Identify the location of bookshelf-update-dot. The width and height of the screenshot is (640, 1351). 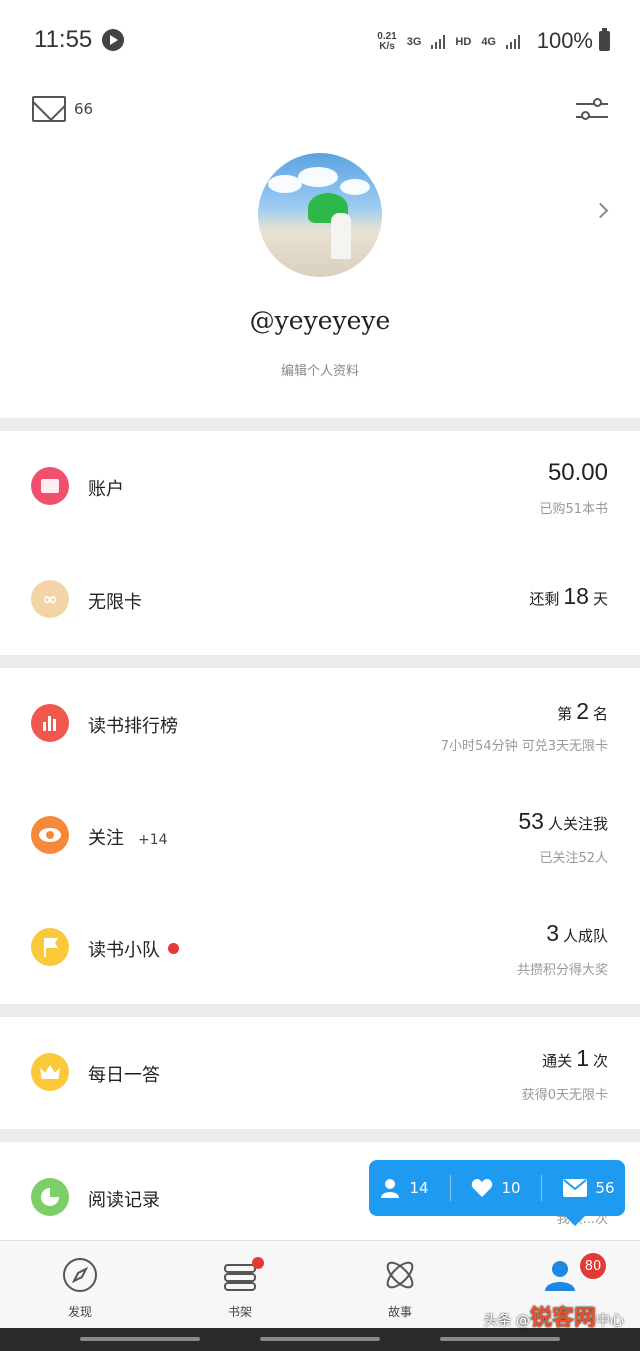
(258, 1263).